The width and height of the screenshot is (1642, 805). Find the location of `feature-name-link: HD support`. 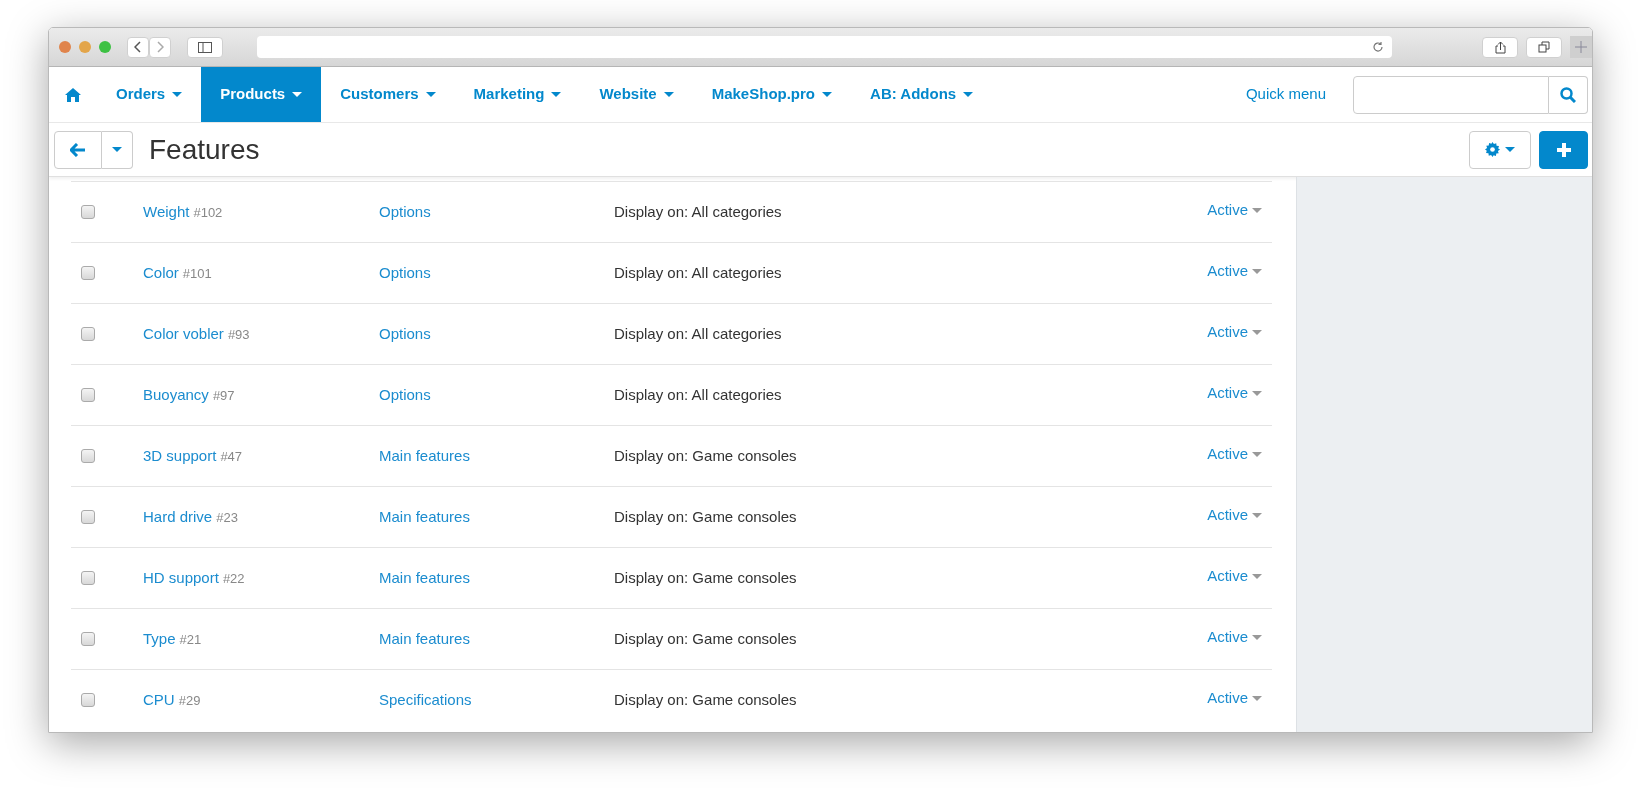

feature-name-link: HD support is located at coordinates (181, 578).